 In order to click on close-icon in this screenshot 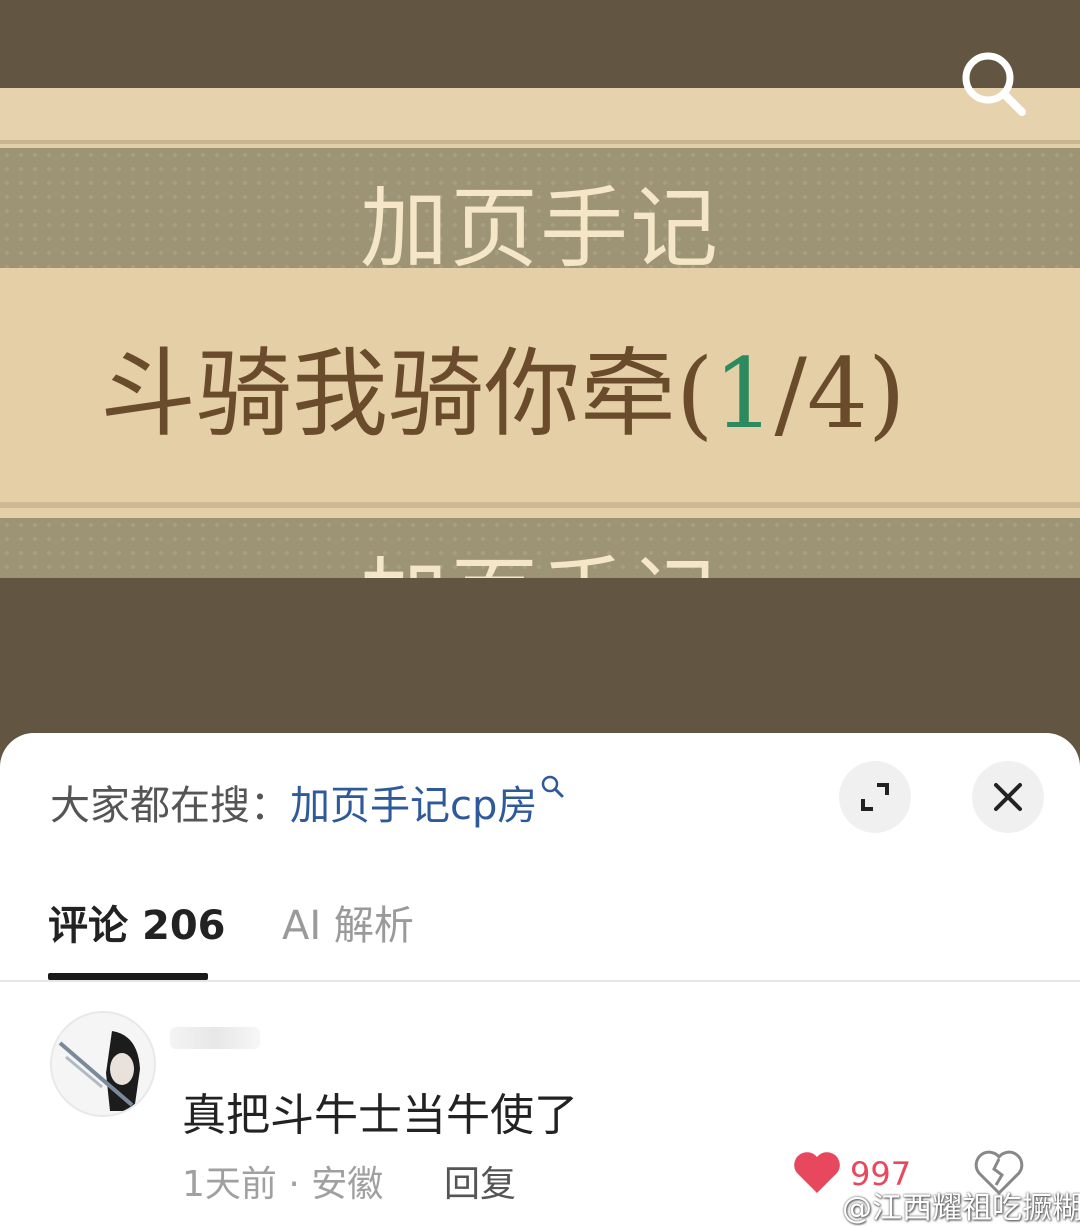, I will do `click(1008, 797)`.